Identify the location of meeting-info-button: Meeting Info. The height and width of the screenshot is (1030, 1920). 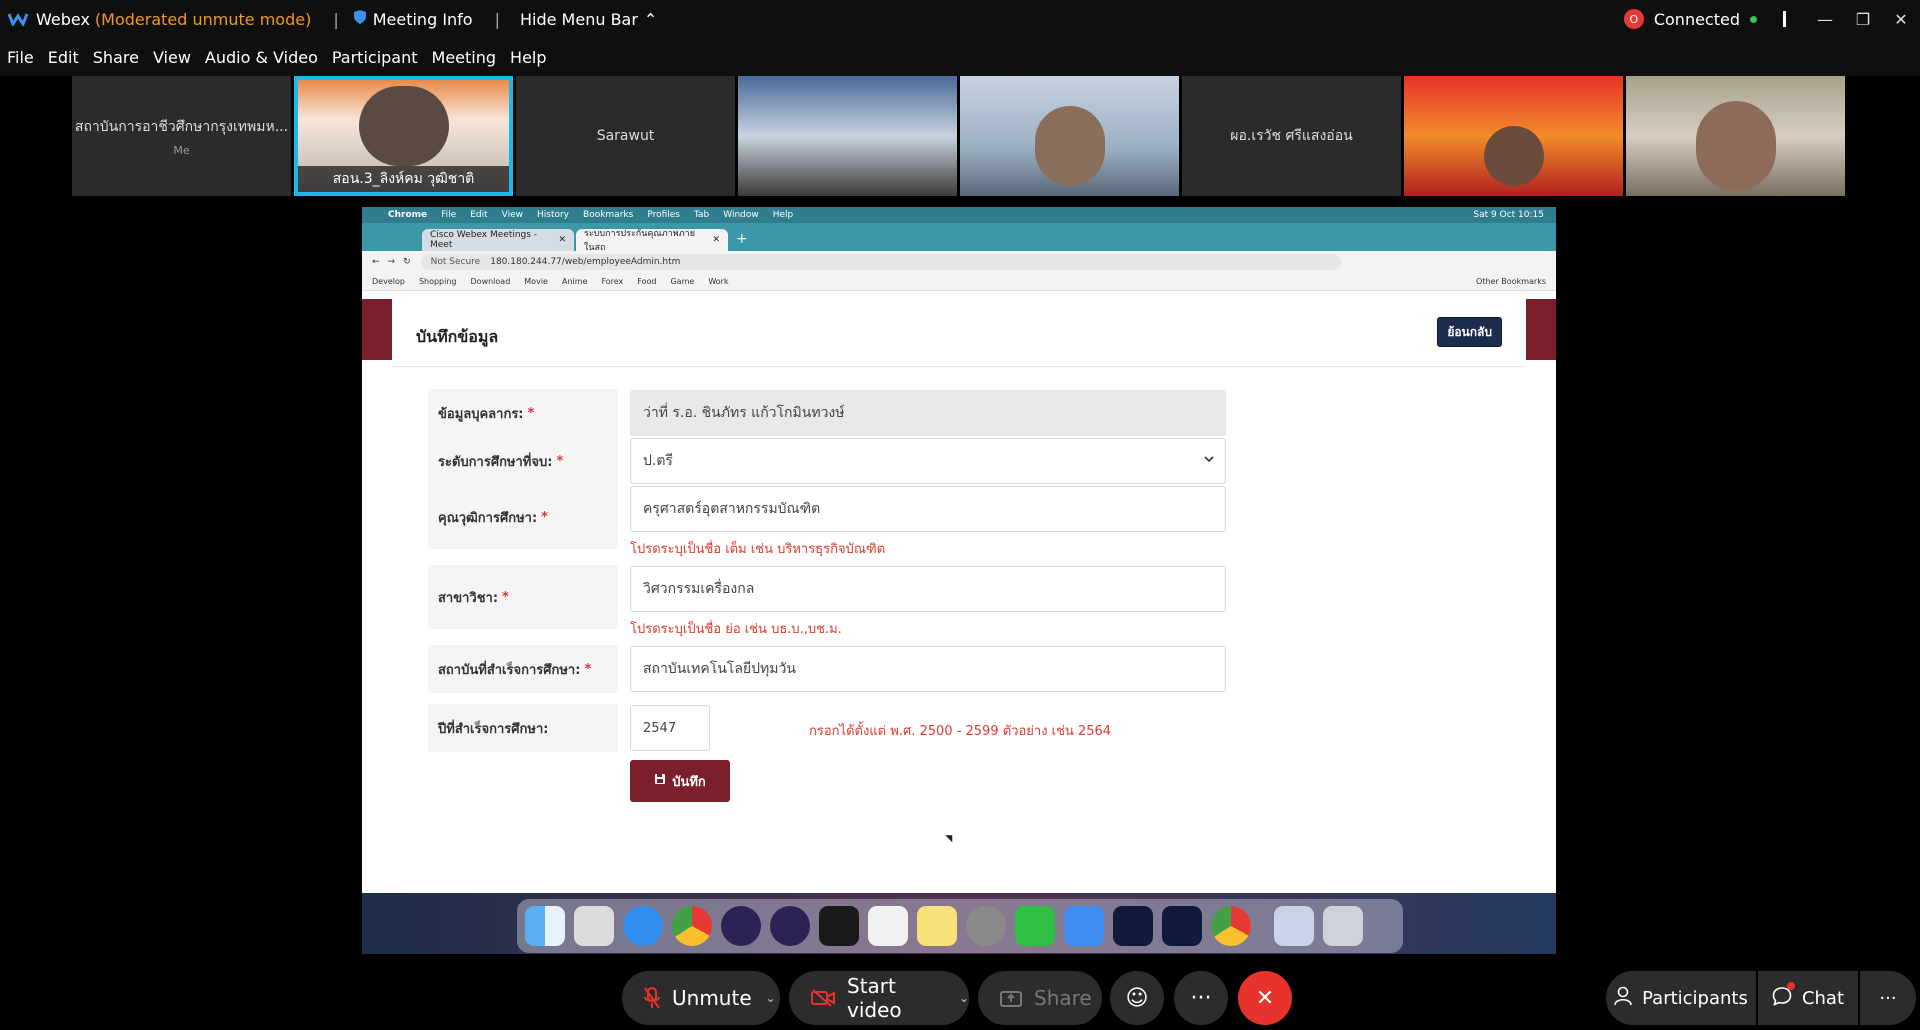
(413, 19).